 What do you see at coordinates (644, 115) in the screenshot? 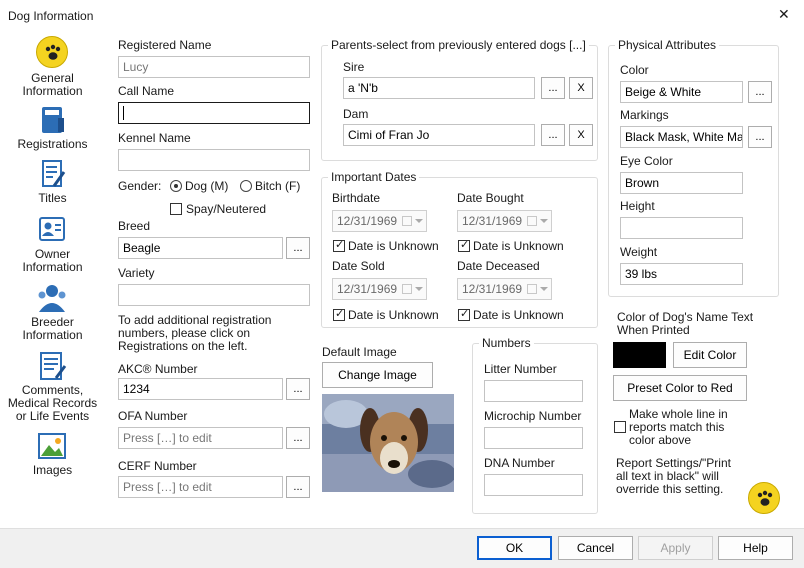
I see `markings-label: Markings` at bounding box center [644, 115].